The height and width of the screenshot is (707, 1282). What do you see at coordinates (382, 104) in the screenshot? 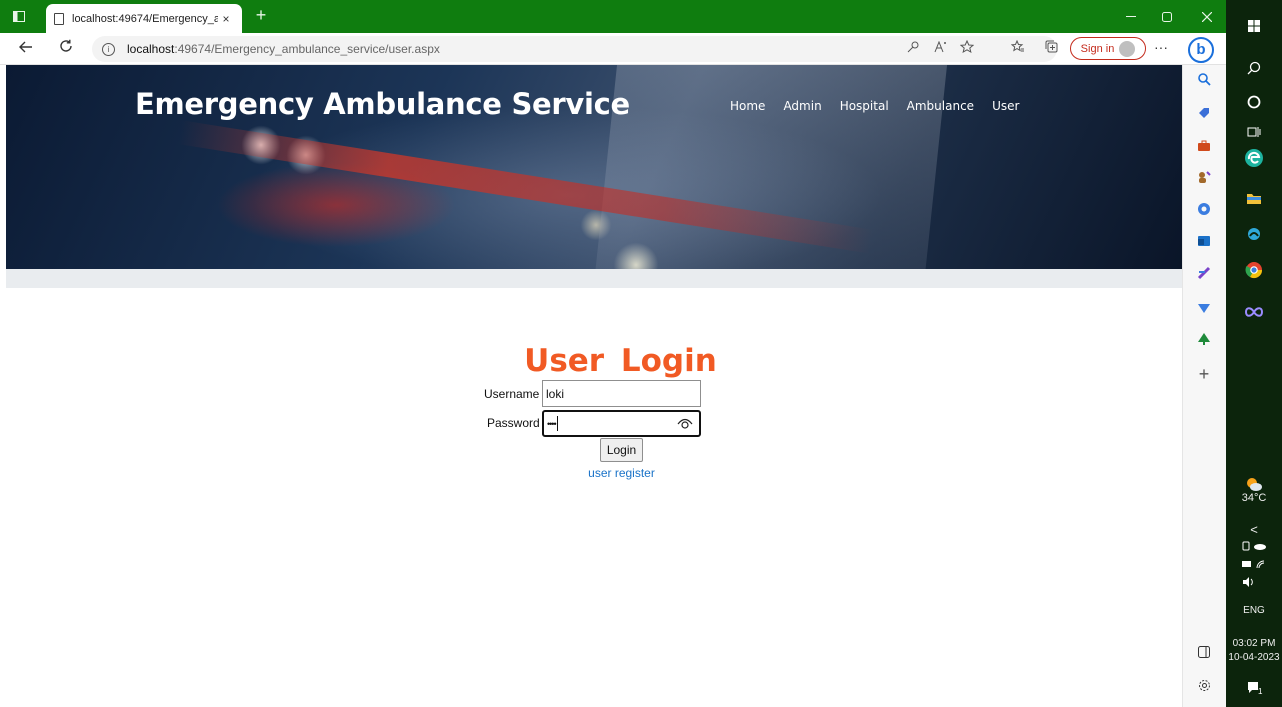
I see `site-title: Emergency Ambulance Service` at bounding box center [382, 104].